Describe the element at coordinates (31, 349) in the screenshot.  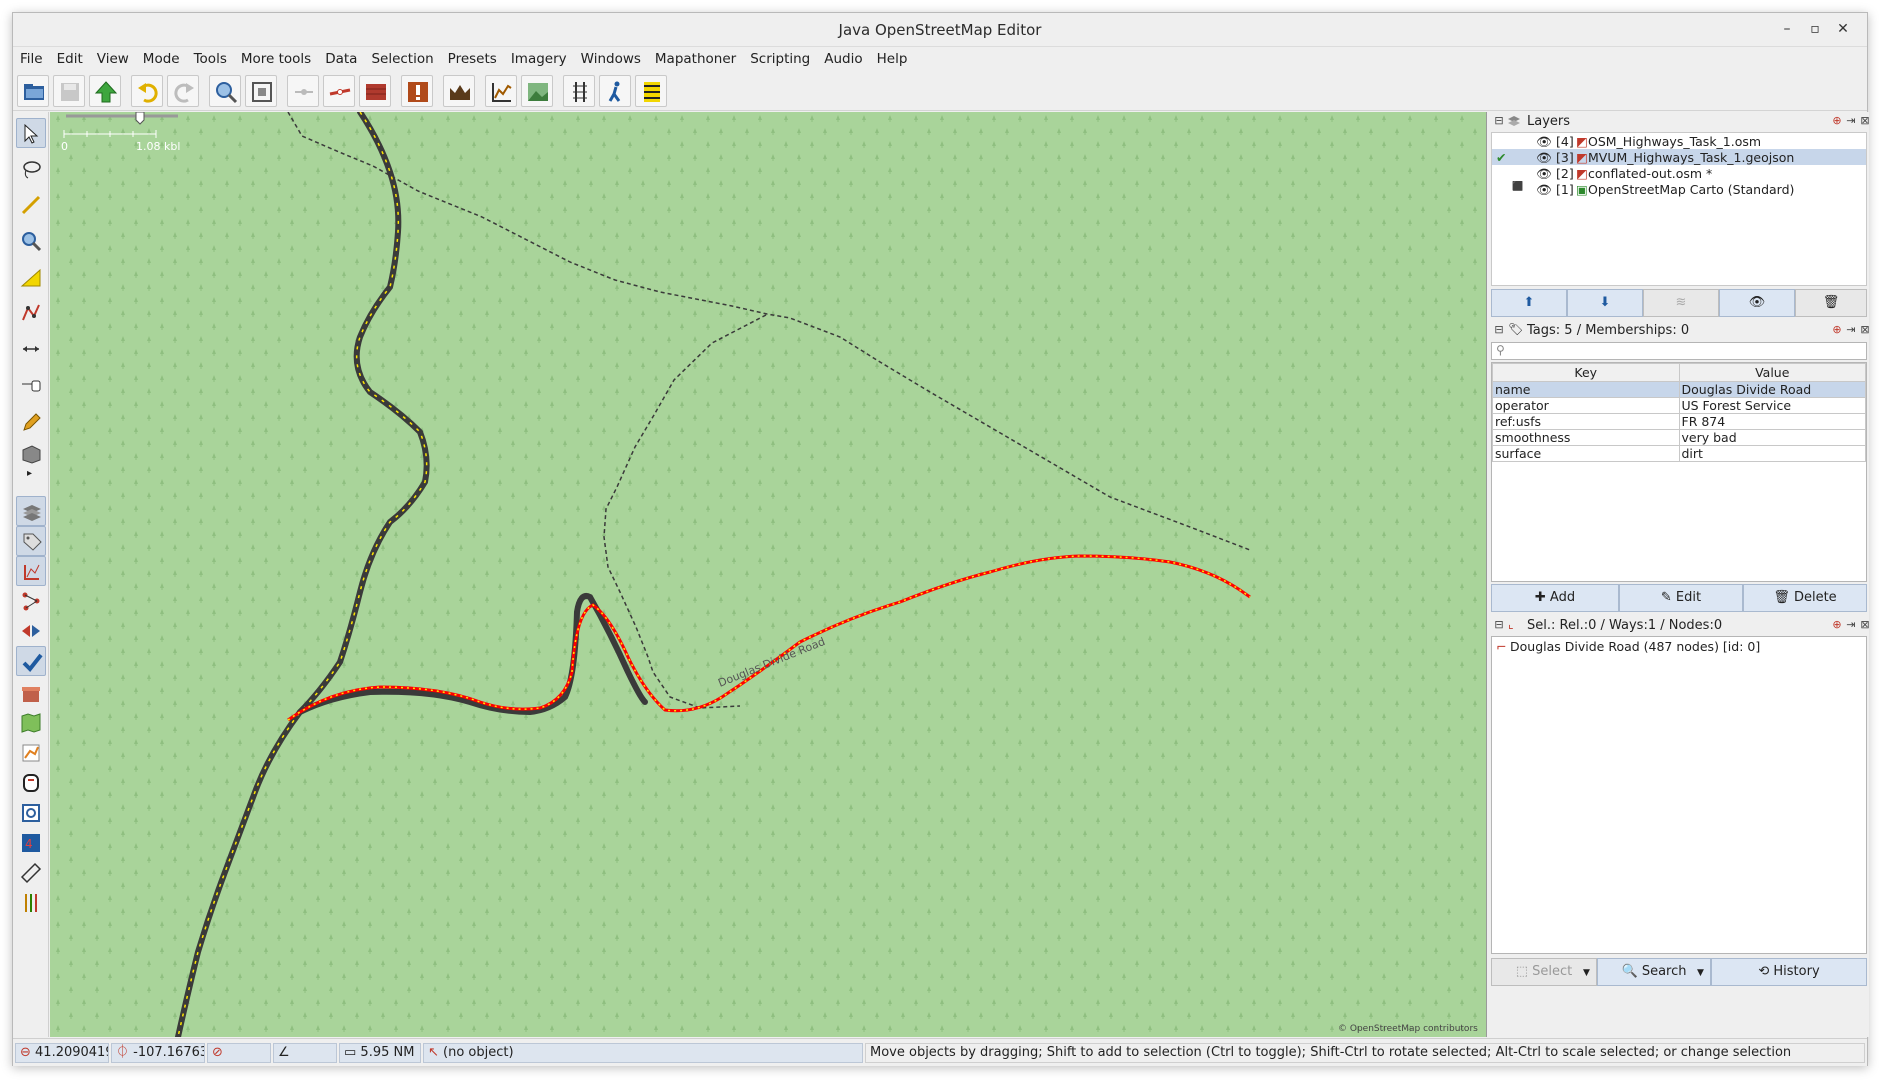
I see `parallel-mode-button` at that location.